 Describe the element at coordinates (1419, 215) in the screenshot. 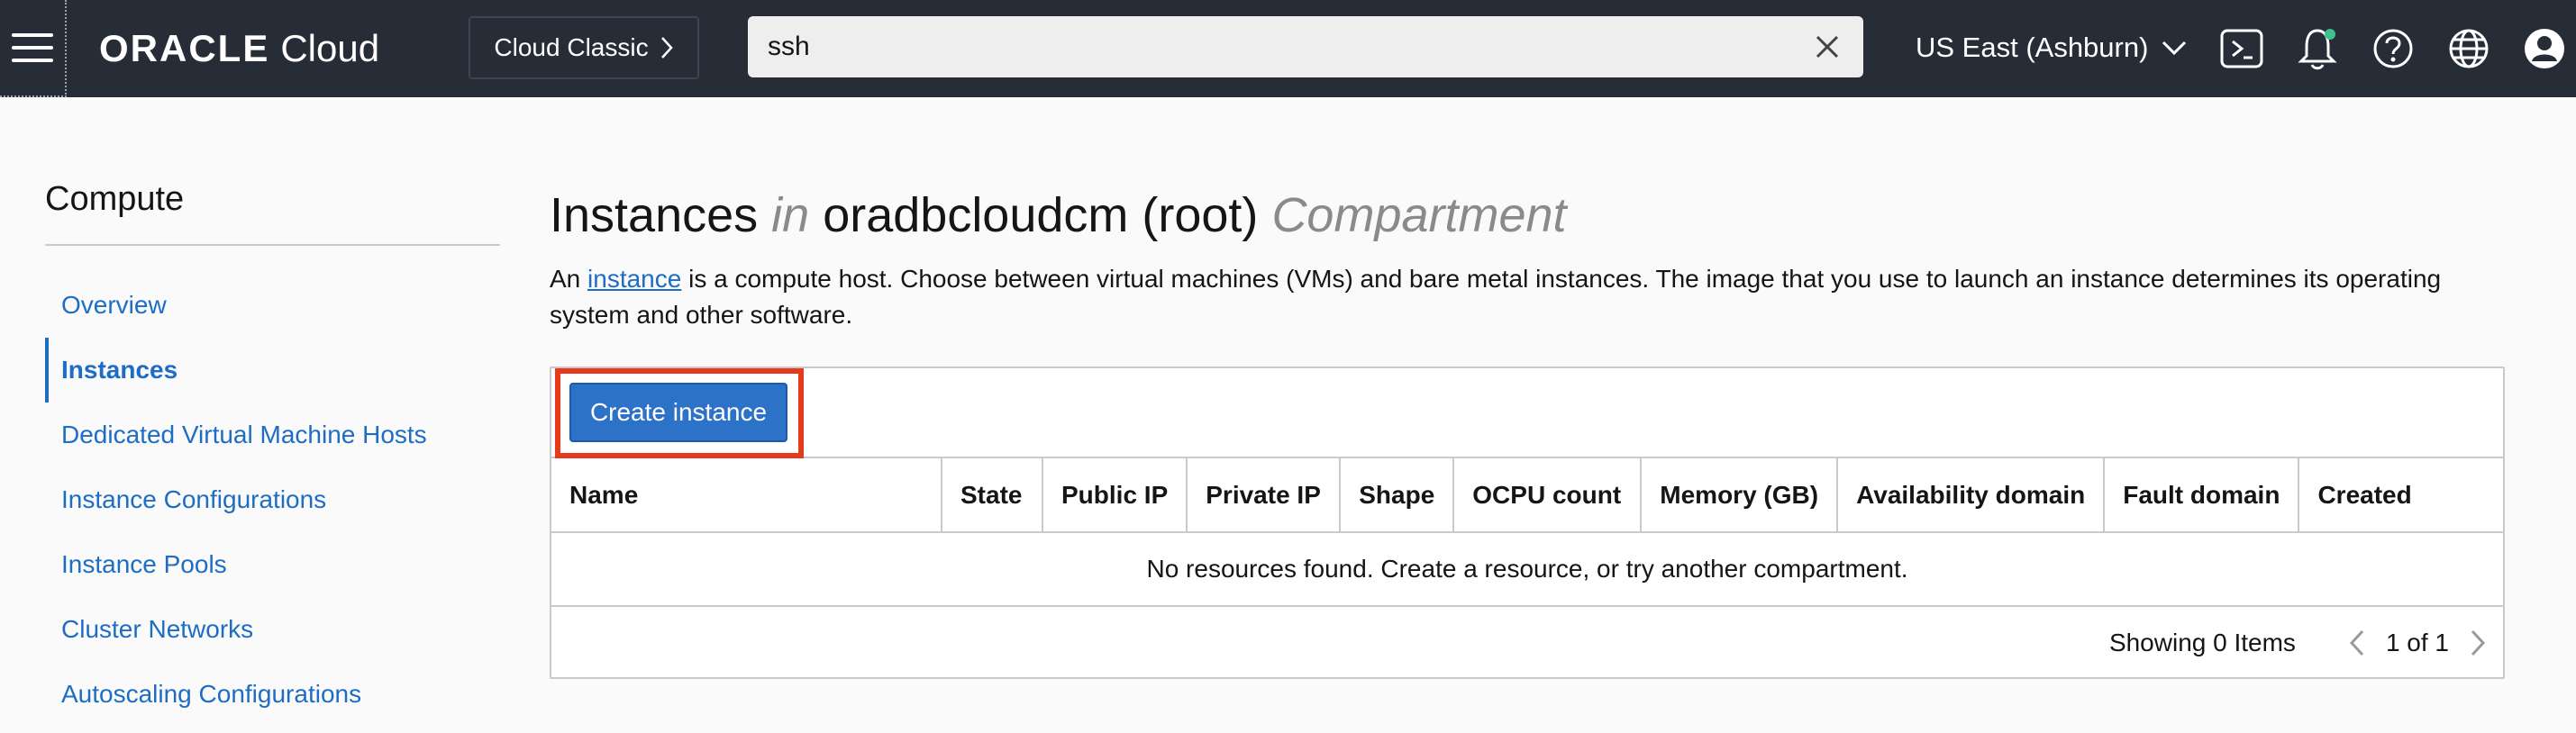

I see `title-compartment-word: Compartment` at that location.